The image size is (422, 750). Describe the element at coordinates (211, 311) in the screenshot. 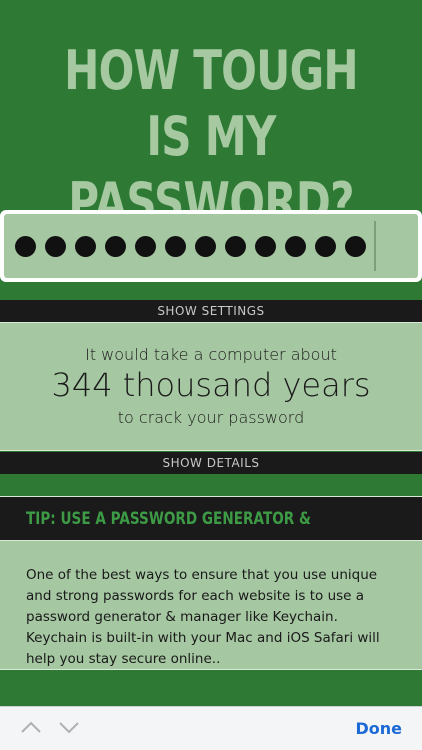

I see `show-settings-button: SHOW SETTINGS` at that location.